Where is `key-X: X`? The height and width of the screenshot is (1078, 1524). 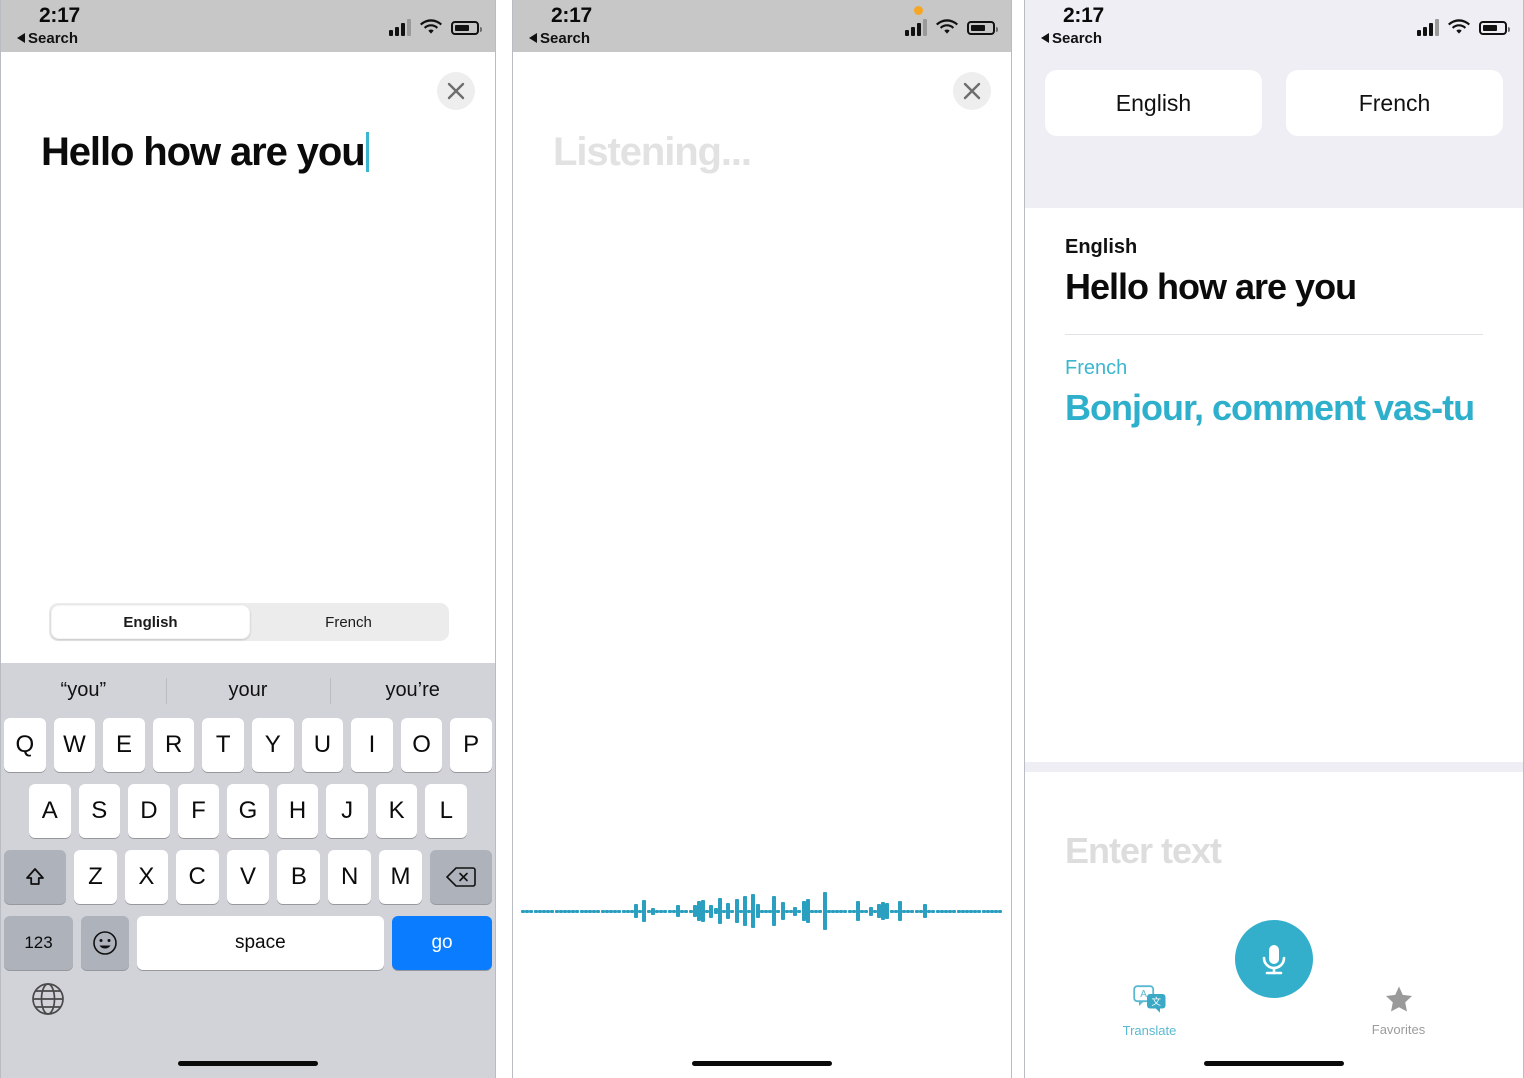
key-X: X is located at coordinates (146, 877).